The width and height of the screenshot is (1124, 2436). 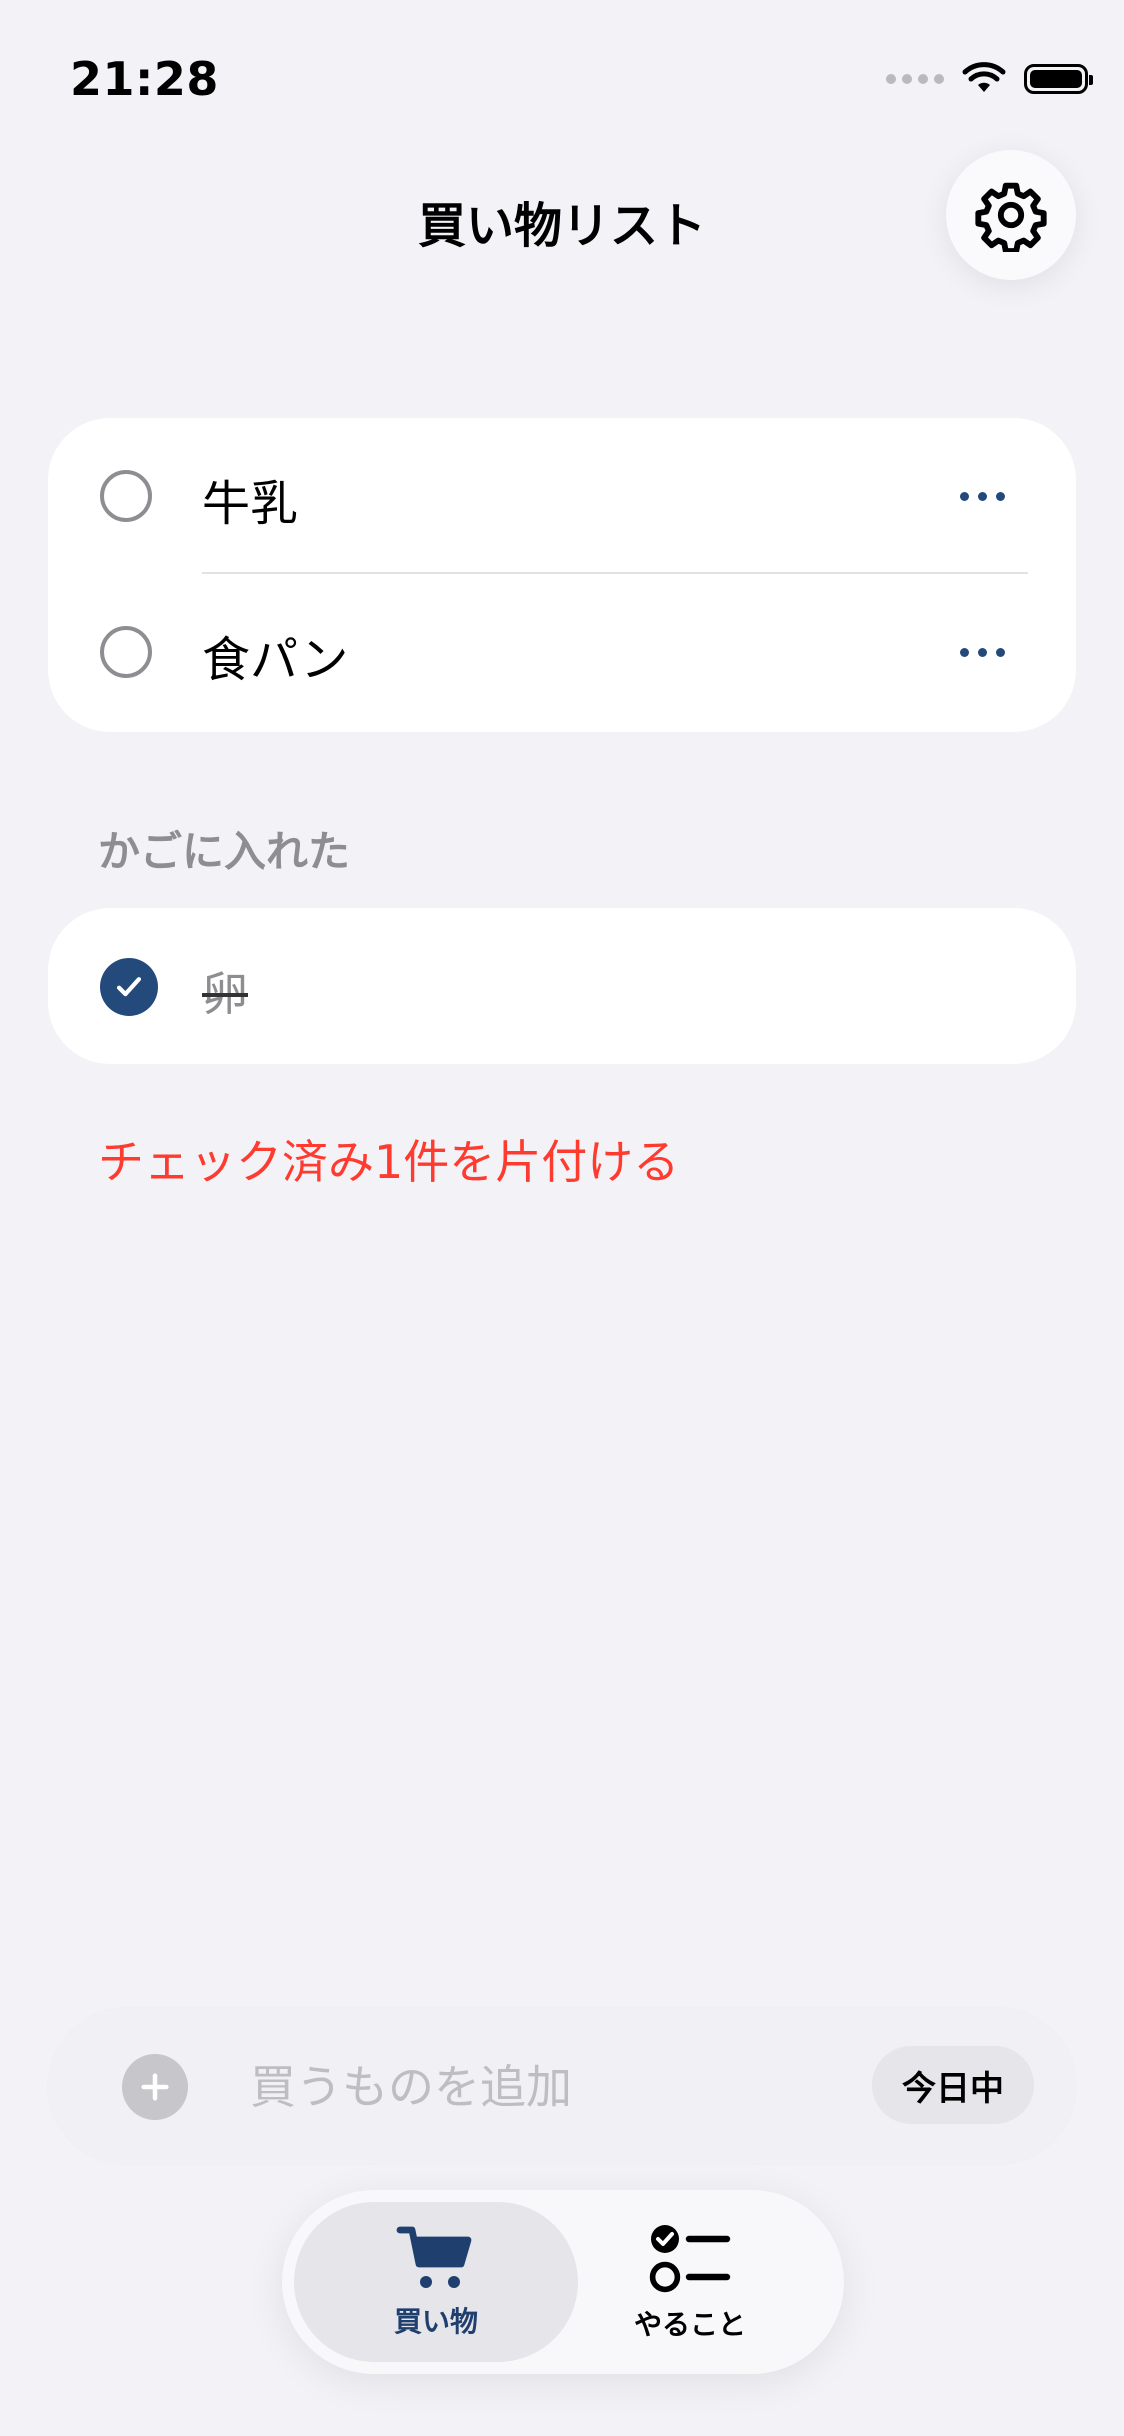 I want to click on checked-item-row: 卵, so click(x=562, y=986).